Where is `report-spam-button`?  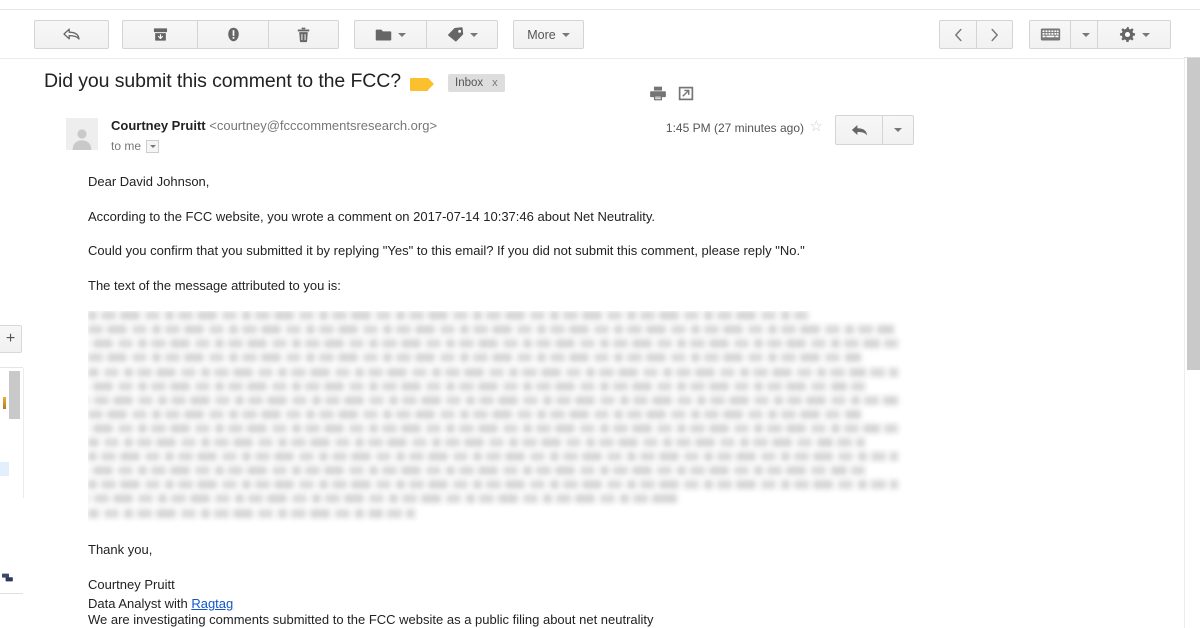
report-spam-button is located at coordinates (232, 34).